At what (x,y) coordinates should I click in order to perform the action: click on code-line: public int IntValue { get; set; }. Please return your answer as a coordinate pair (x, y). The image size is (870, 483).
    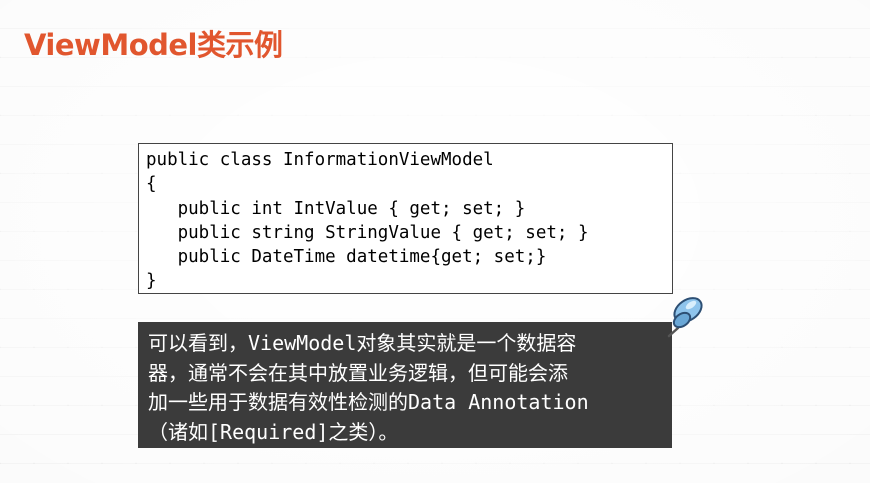
    Looking at the image, I should click on (336, 208).